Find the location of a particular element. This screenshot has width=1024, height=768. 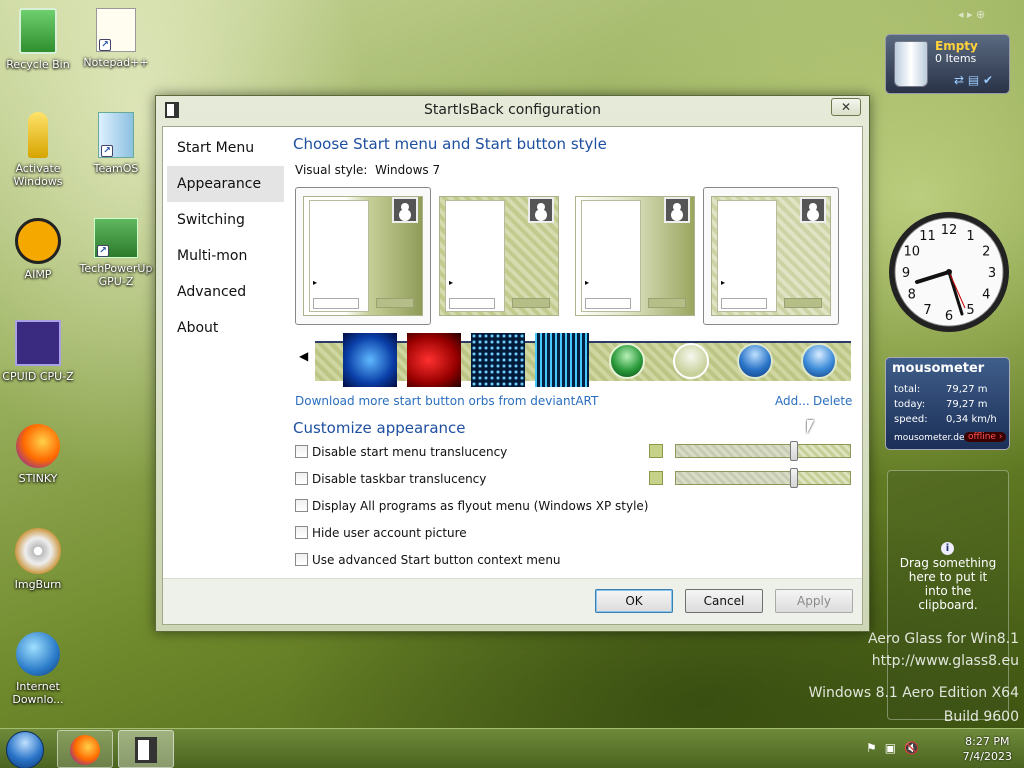

orb-blue-bars is located at coordinates (562, 360).